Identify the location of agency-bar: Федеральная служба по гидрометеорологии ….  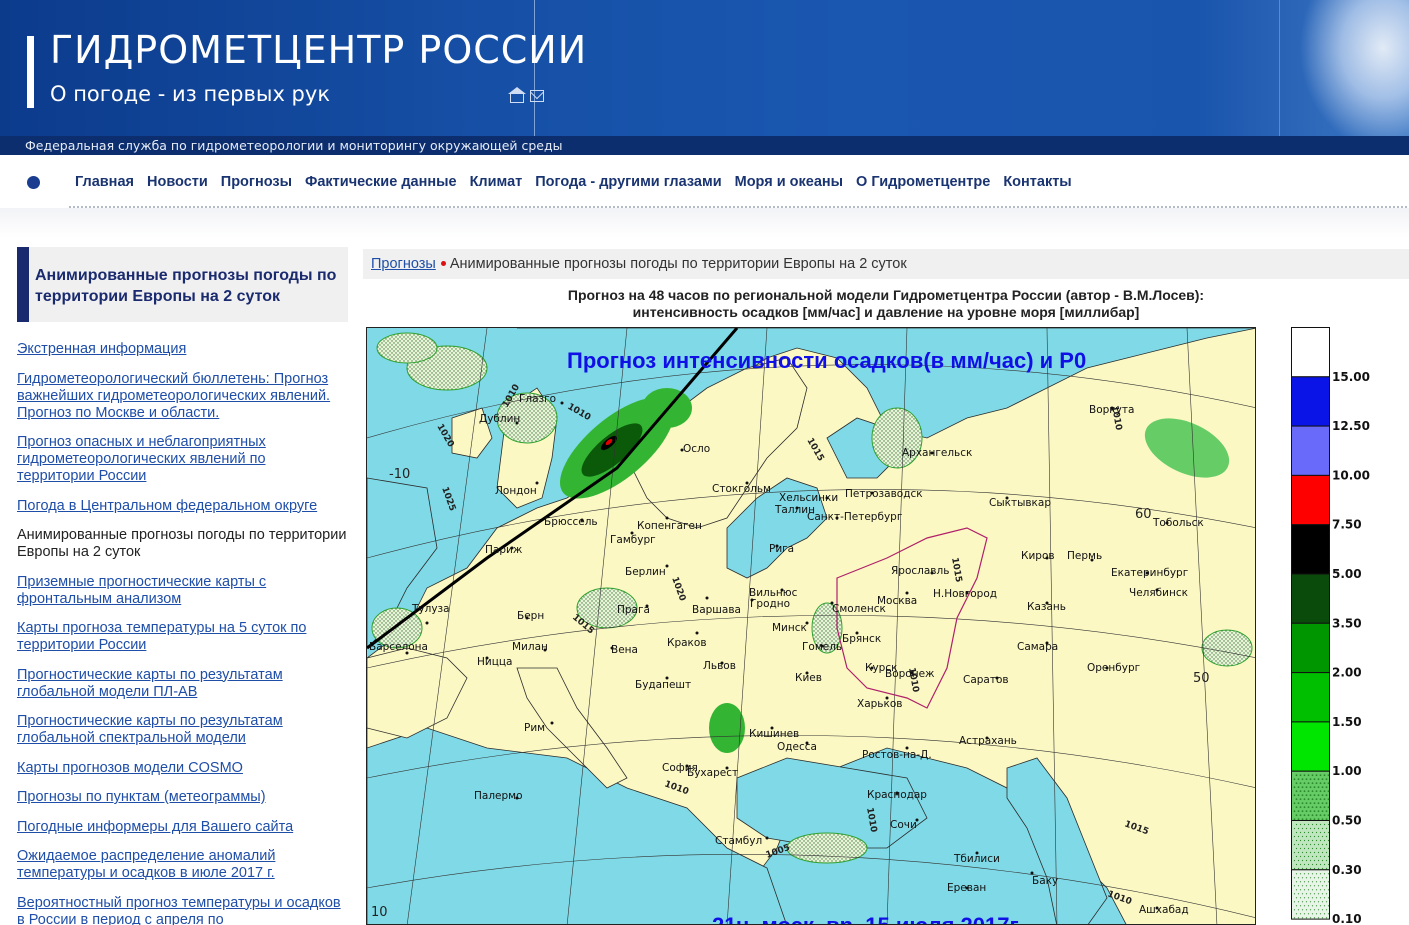
(704, 145).